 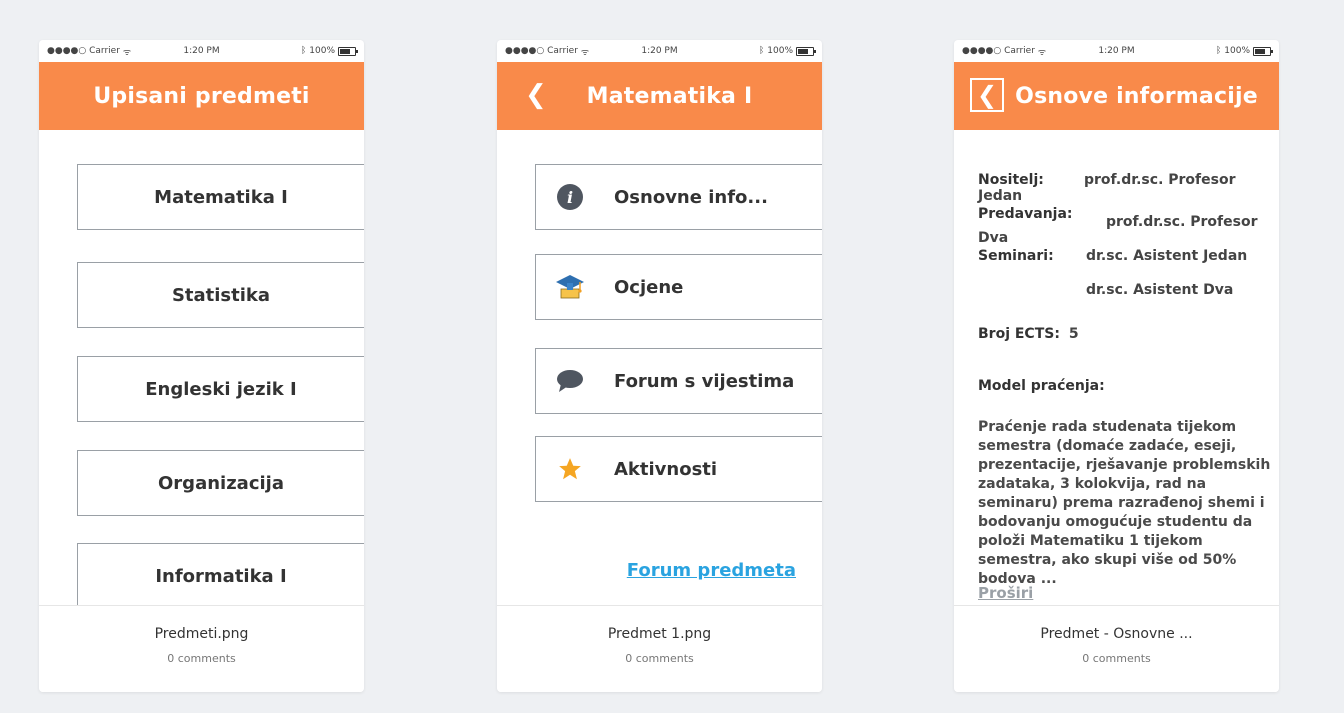 I want to click on model-label: Model praćenja:, so click(x=1041, y=386).